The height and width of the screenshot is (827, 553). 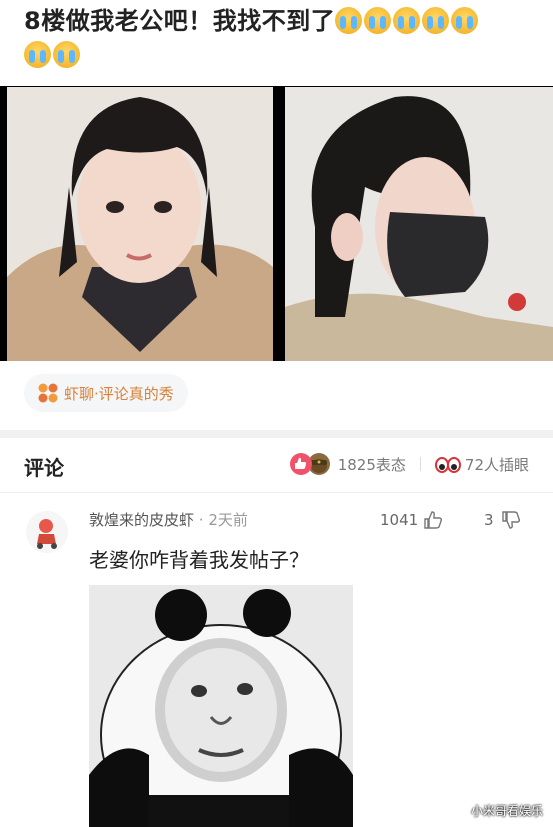 I want to click on reaction-count: 1825表态, so click(x=371, y=464).